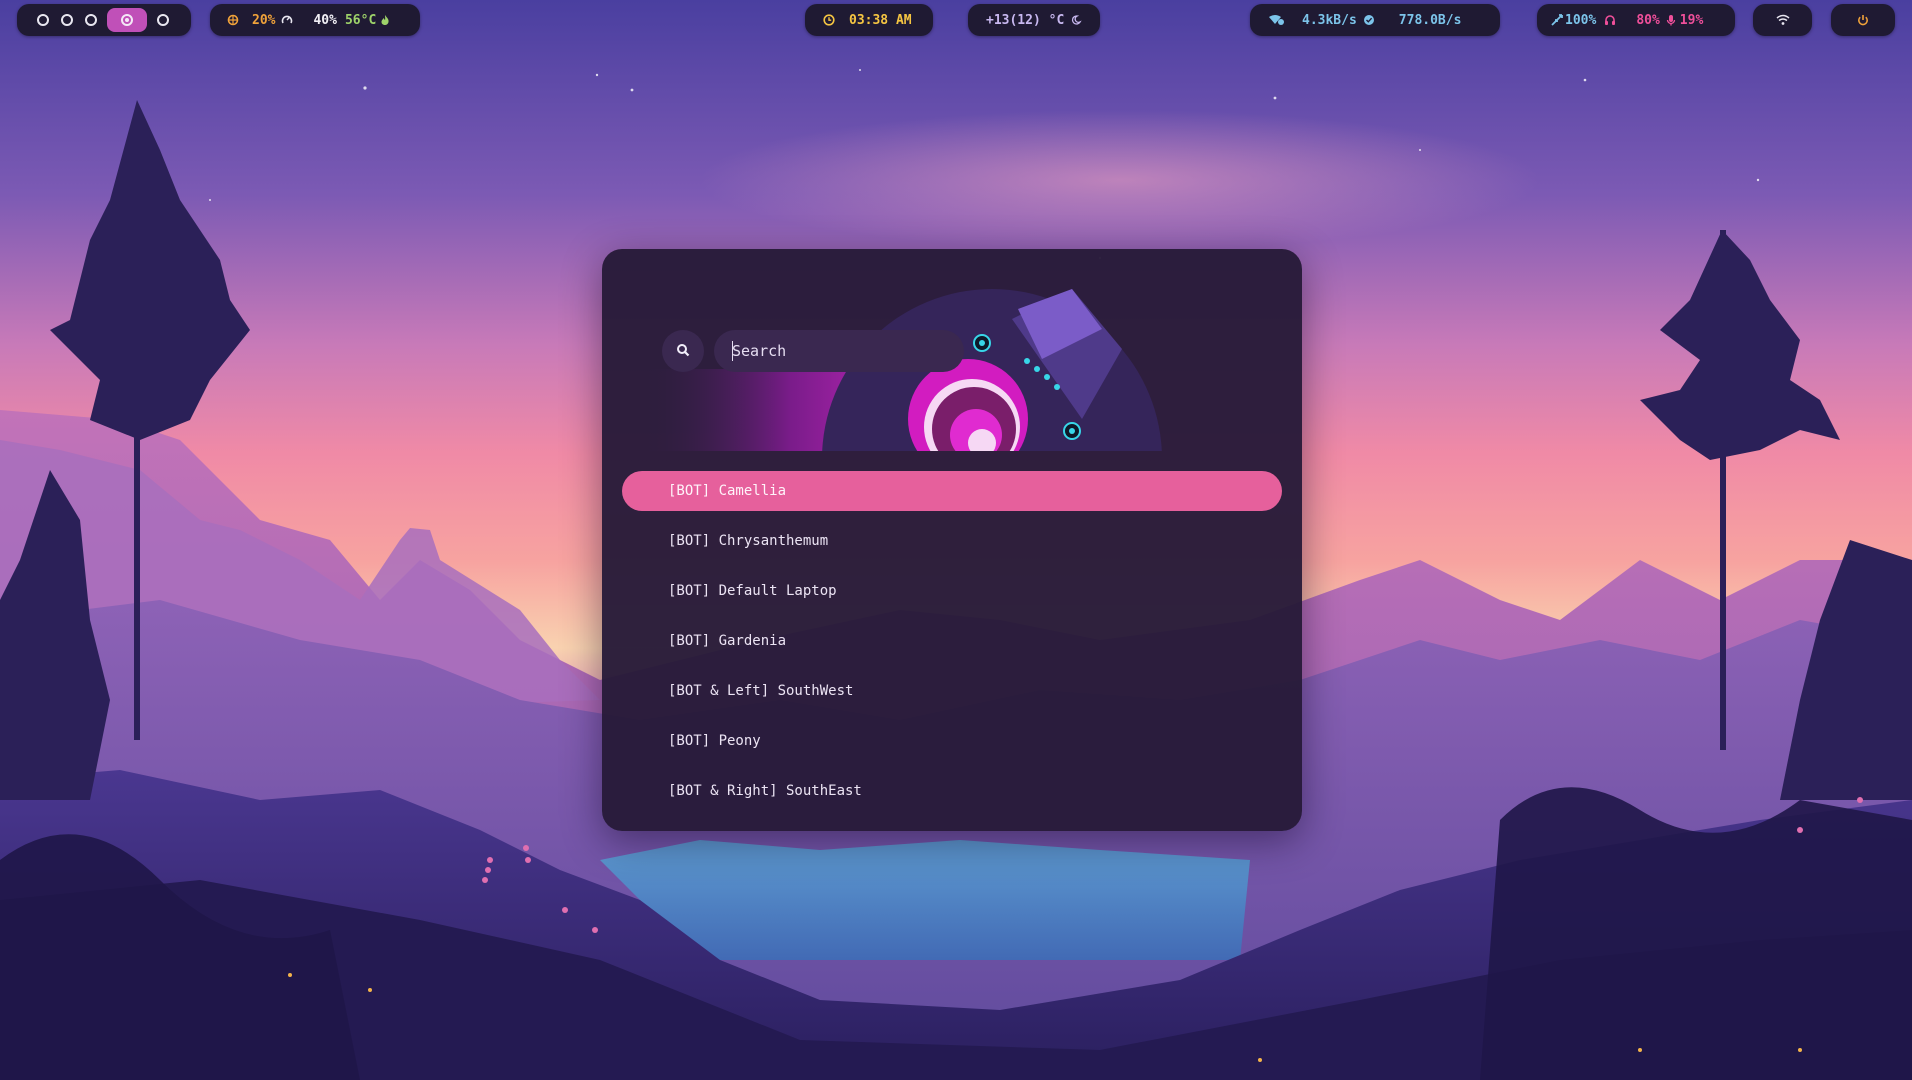 The height and width of the screenshot is (1080, 1912). What do you see at coordinates (880, 20) in the screenshot?
I see `clock-time: 03:38 AM` at bounding box center [880, 20].